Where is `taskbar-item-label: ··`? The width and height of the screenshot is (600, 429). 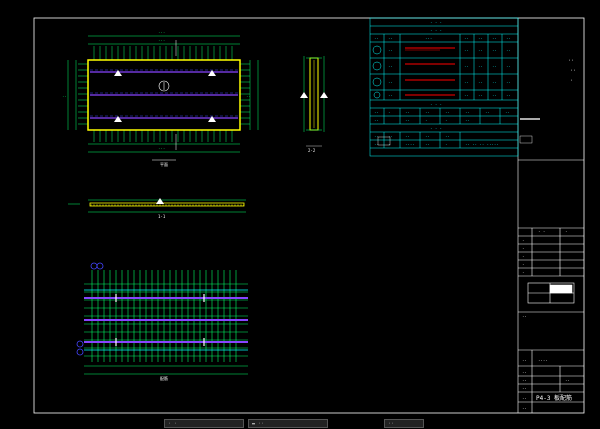
taskbar-item-label: ·· is located at coordinates (391, 423).